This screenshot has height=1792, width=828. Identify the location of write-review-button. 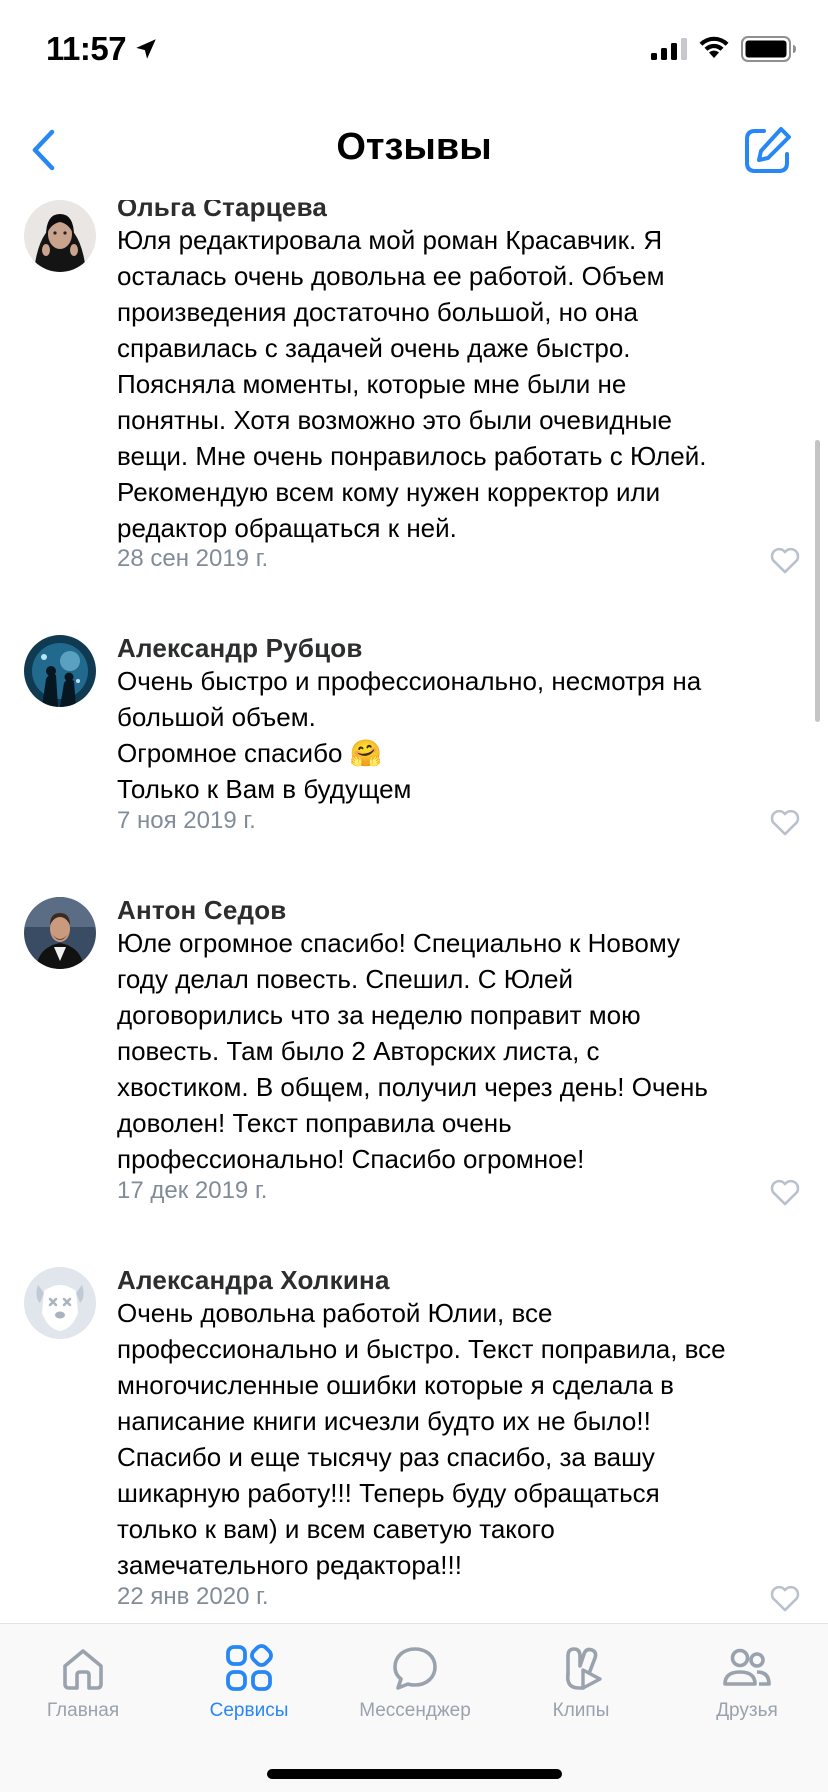
(768, 150).